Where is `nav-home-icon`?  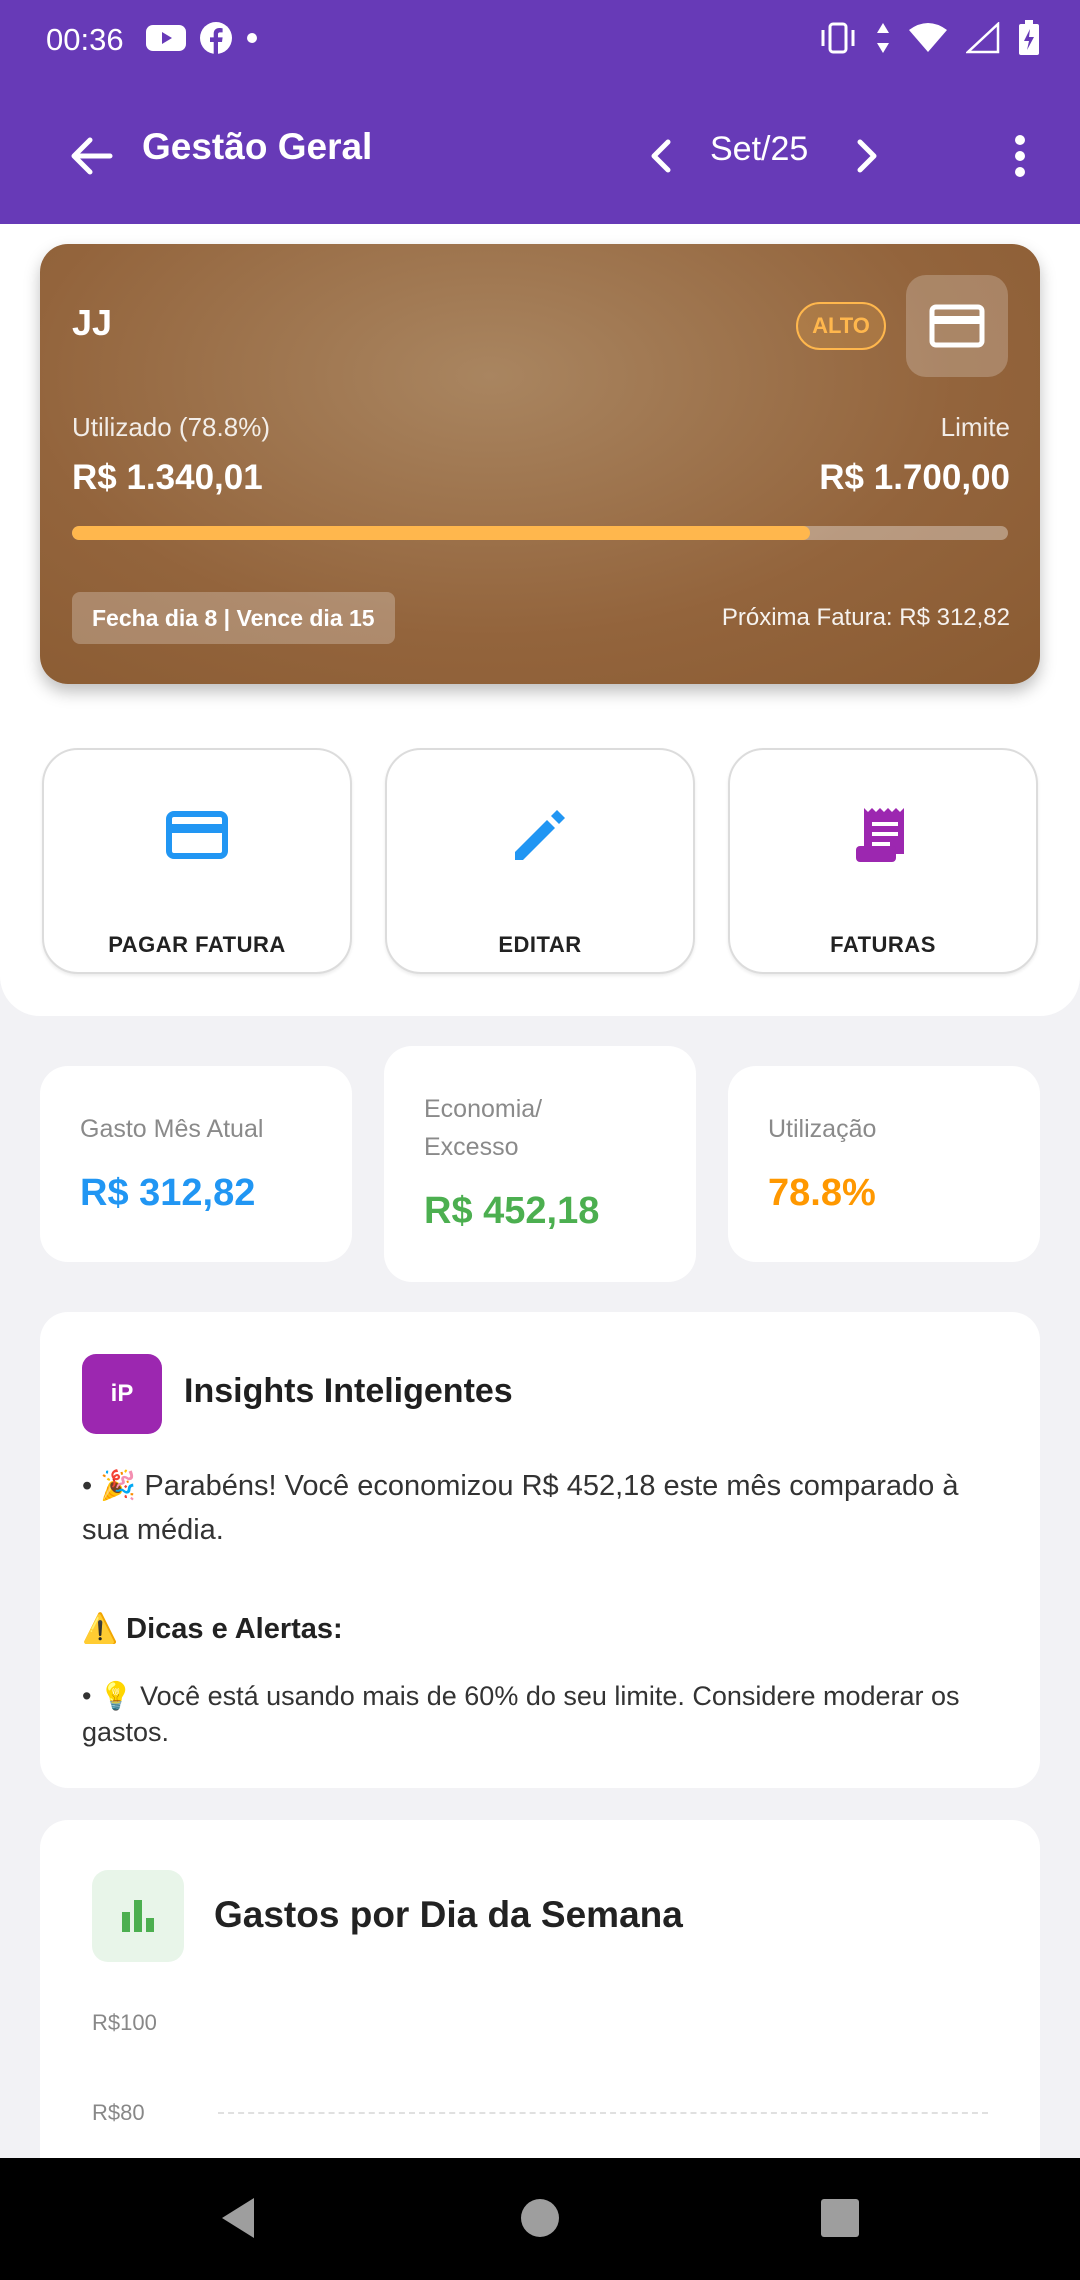 nav-home-icon is located at coordinates (540, 2218).